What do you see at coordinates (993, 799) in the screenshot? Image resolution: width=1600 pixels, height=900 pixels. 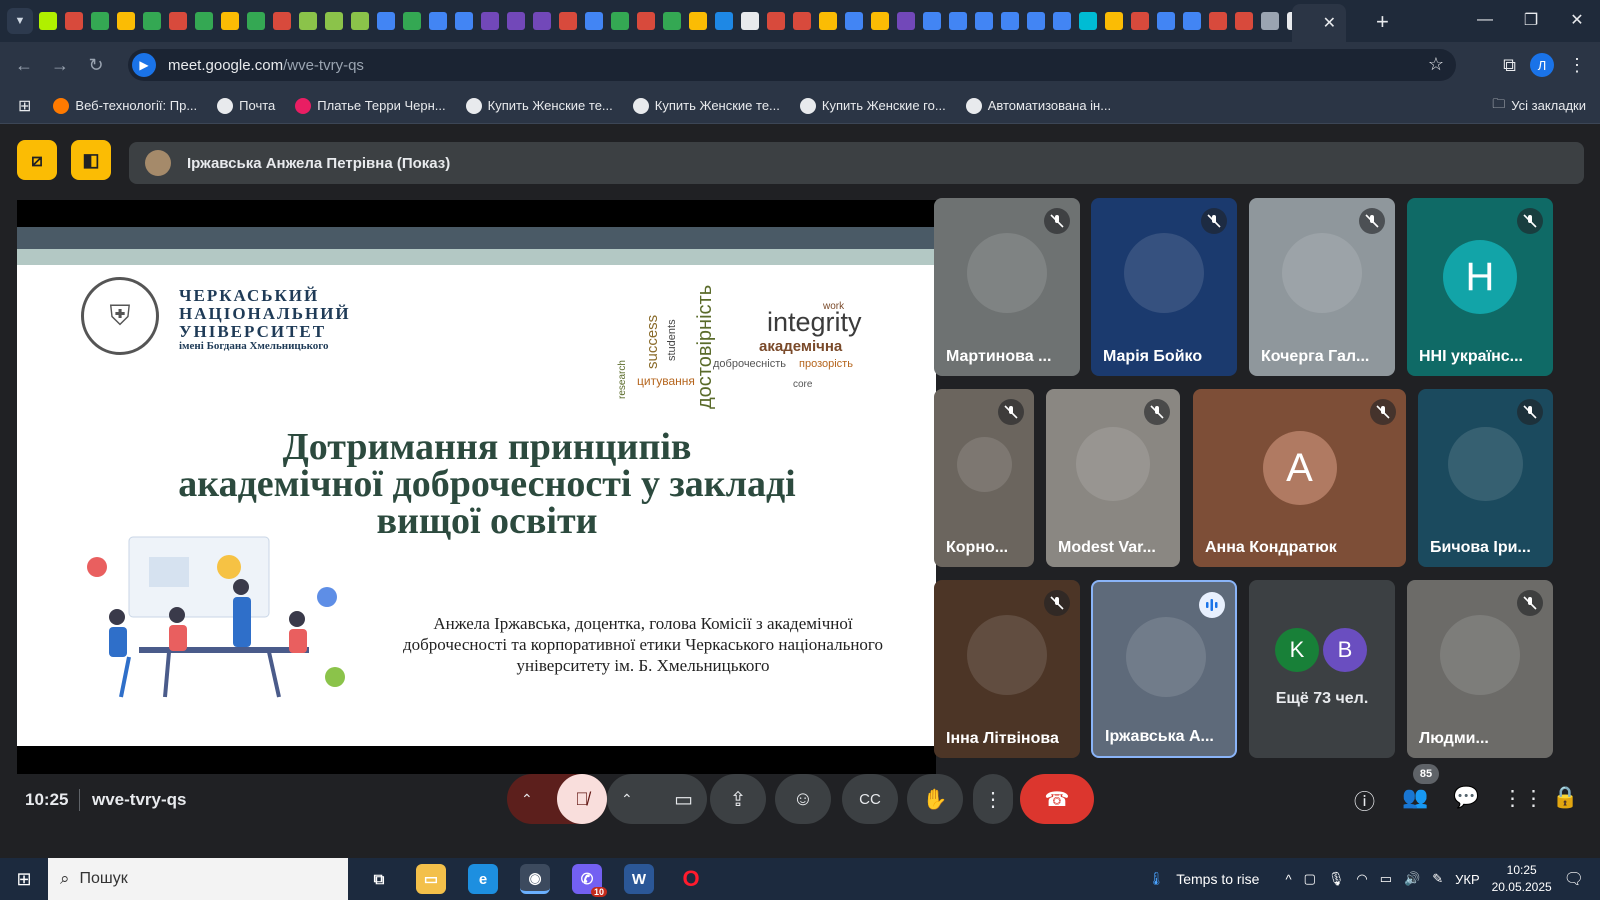 I see `more-options-button: ⋮` at bounding box center [993, 799].